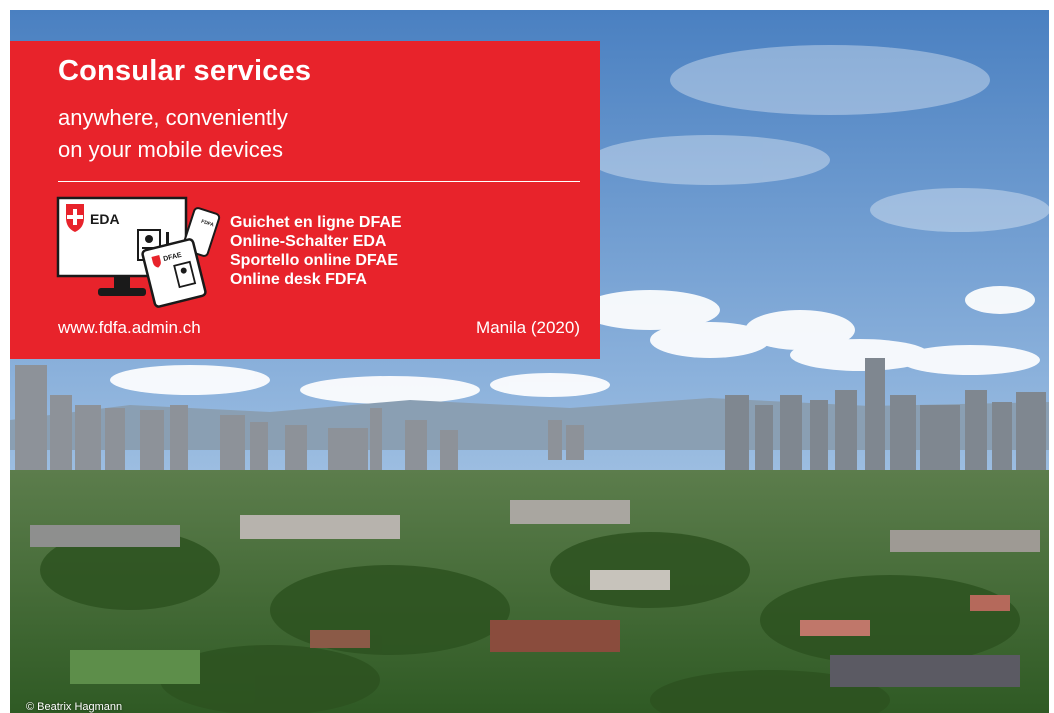 This screenshot has height=713, width=1054. Describe the element at coordinates (308, 241) in the screenshot. I see `online-desk-de: Online-Schalter EDA` at that location.